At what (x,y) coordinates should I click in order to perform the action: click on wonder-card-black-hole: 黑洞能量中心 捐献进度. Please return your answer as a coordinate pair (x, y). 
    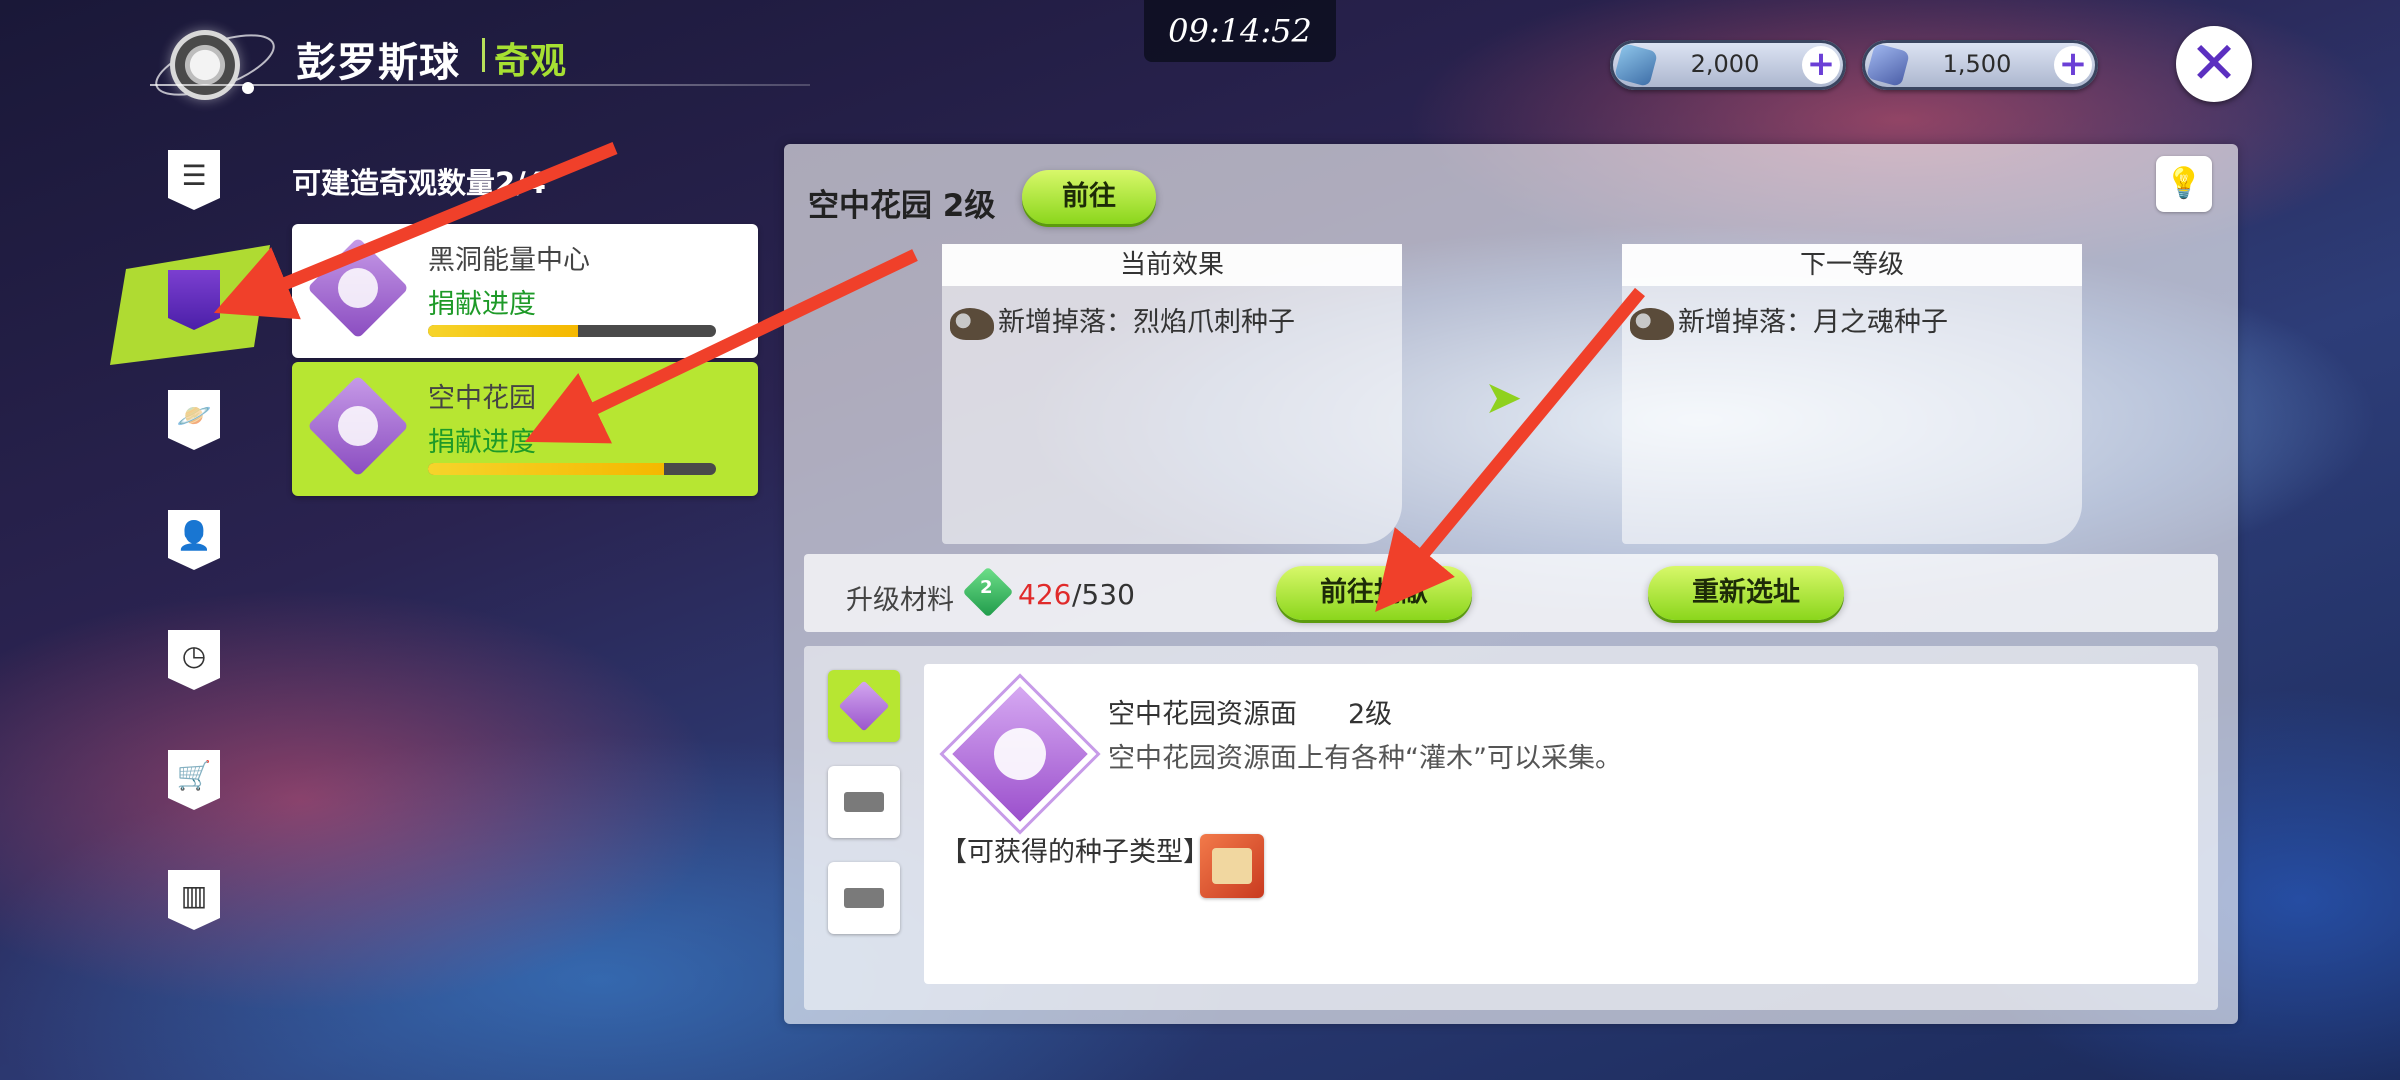
    Looking at the image, I should click on (525, 291).